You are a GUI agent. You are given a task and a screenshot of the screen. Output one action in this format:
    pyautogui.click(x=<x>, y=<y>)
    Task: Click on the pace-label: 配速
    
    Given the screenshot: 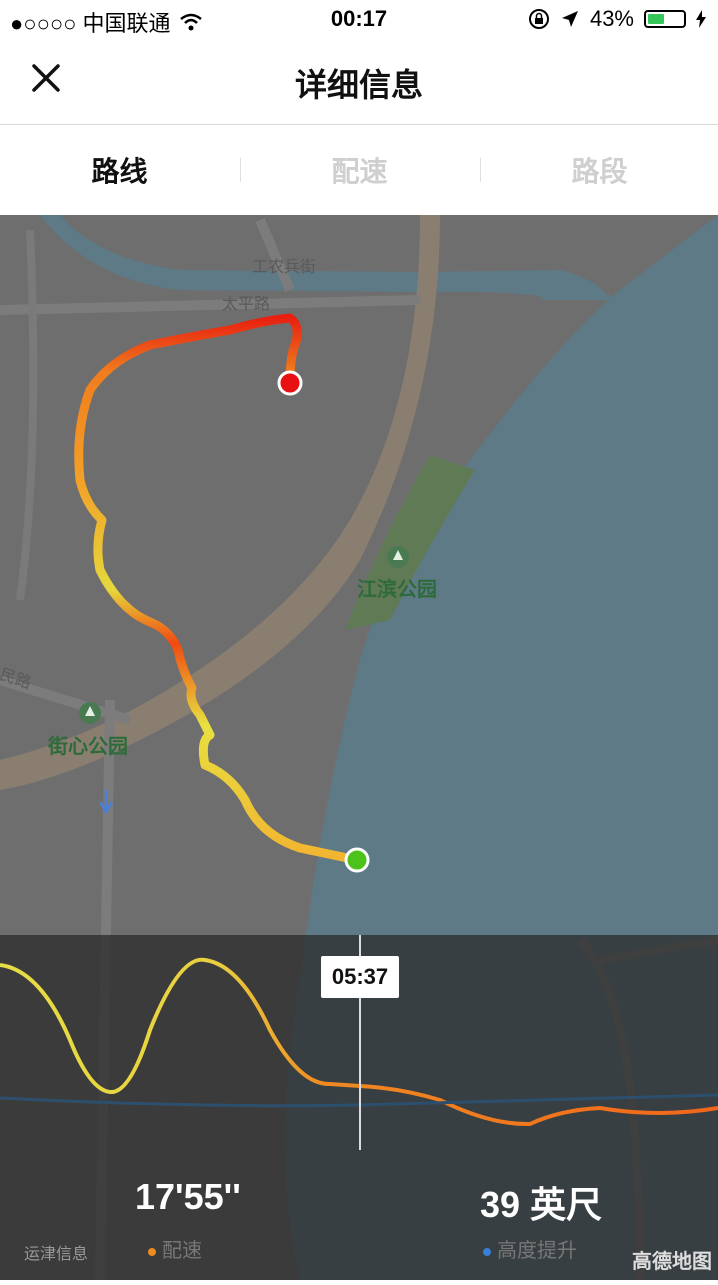 What is the action you would take?
    pyautogui.click(x=182, y=1251)
    